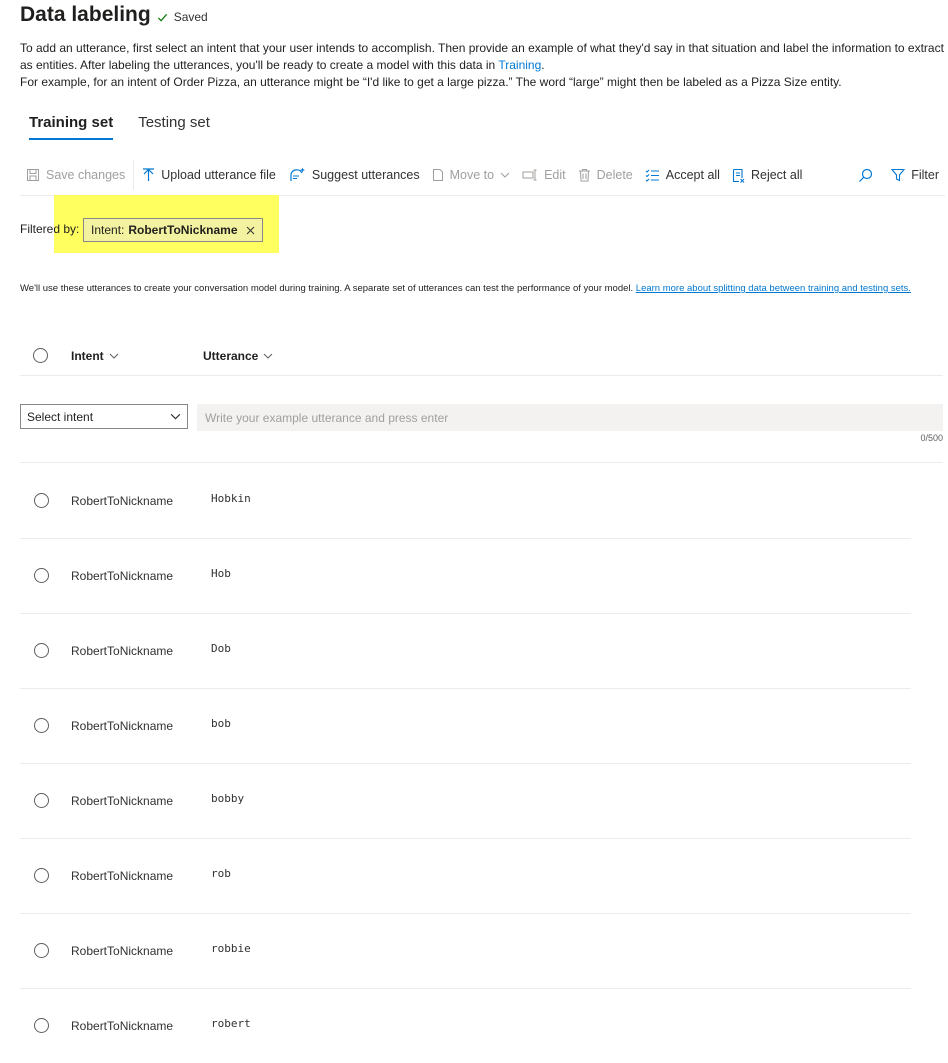 This screenshot has width=948, height=1063. What do you see at coordinates (692, 175) in the screenshot?
I see `accept-all-label: Accept all` at bounding box center [692, 175].